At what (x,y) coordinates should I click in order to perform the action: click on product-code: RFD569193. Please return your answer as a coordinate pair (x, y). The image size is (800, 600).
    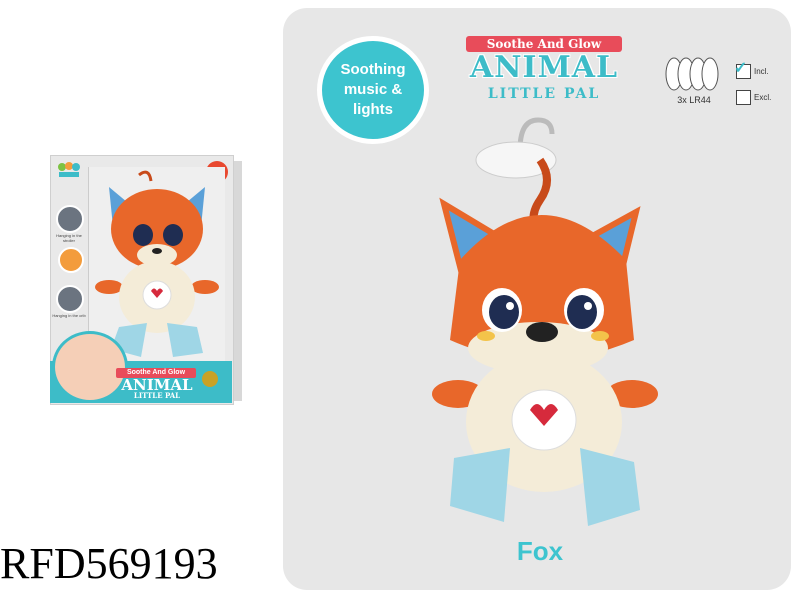
    Looking at the image, I should click on (109, 563).